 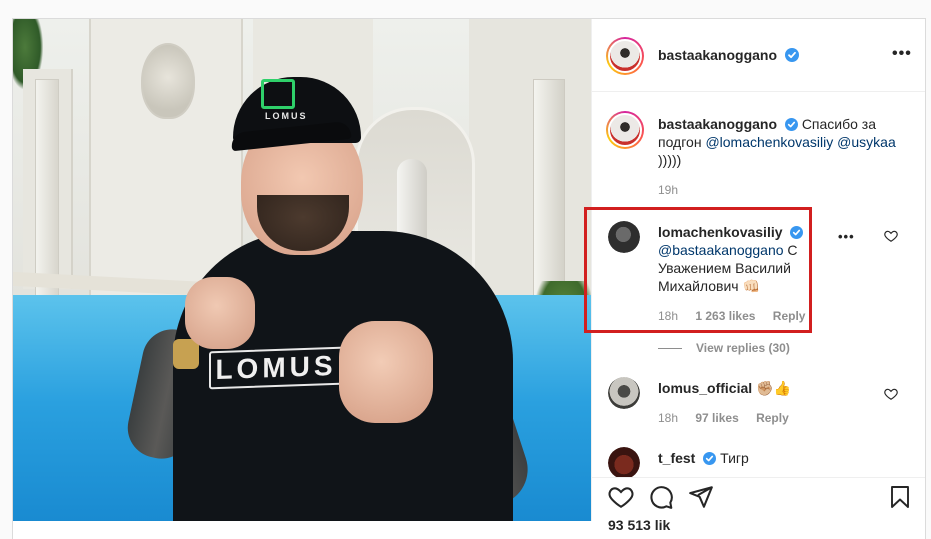 What do you see at coordinates (676, 458) in the screenshot?
I see `comment-username: t_fest` at bounding box center [676, 458].